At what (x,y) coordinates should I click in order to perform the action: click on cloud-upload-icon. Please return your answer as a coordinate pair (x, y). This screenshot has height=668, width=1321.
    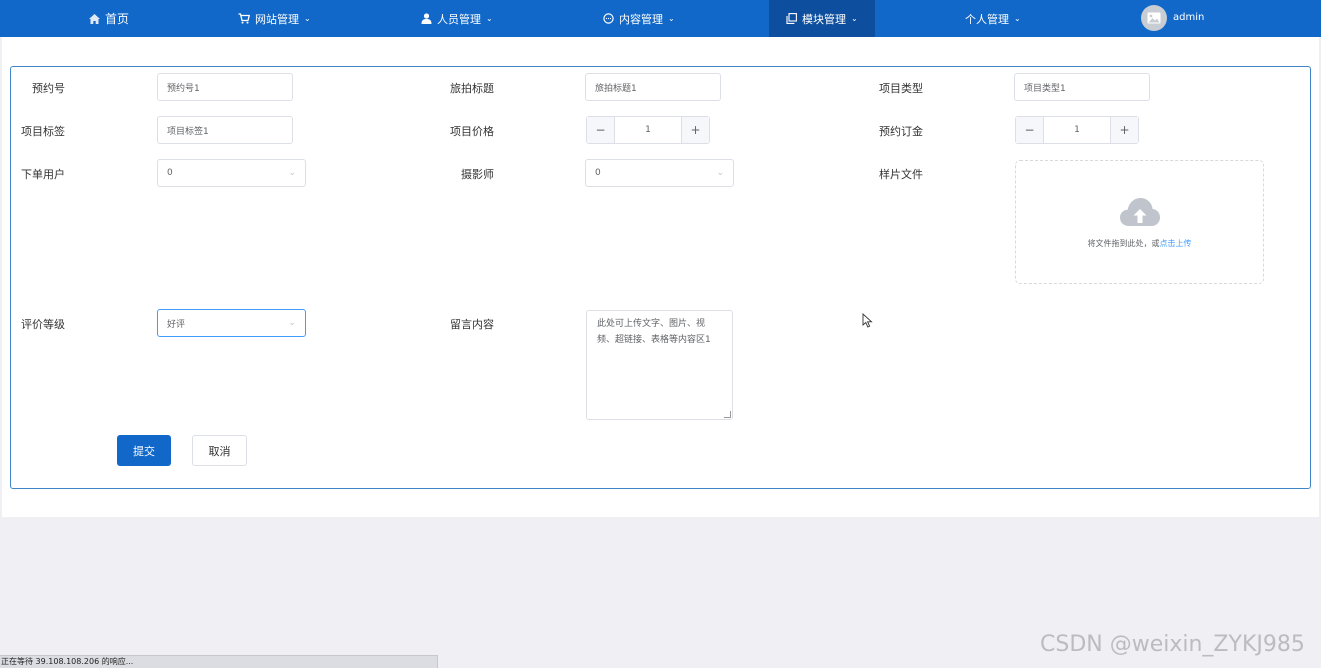
    Looking at the image, I should click on (1139, 211).